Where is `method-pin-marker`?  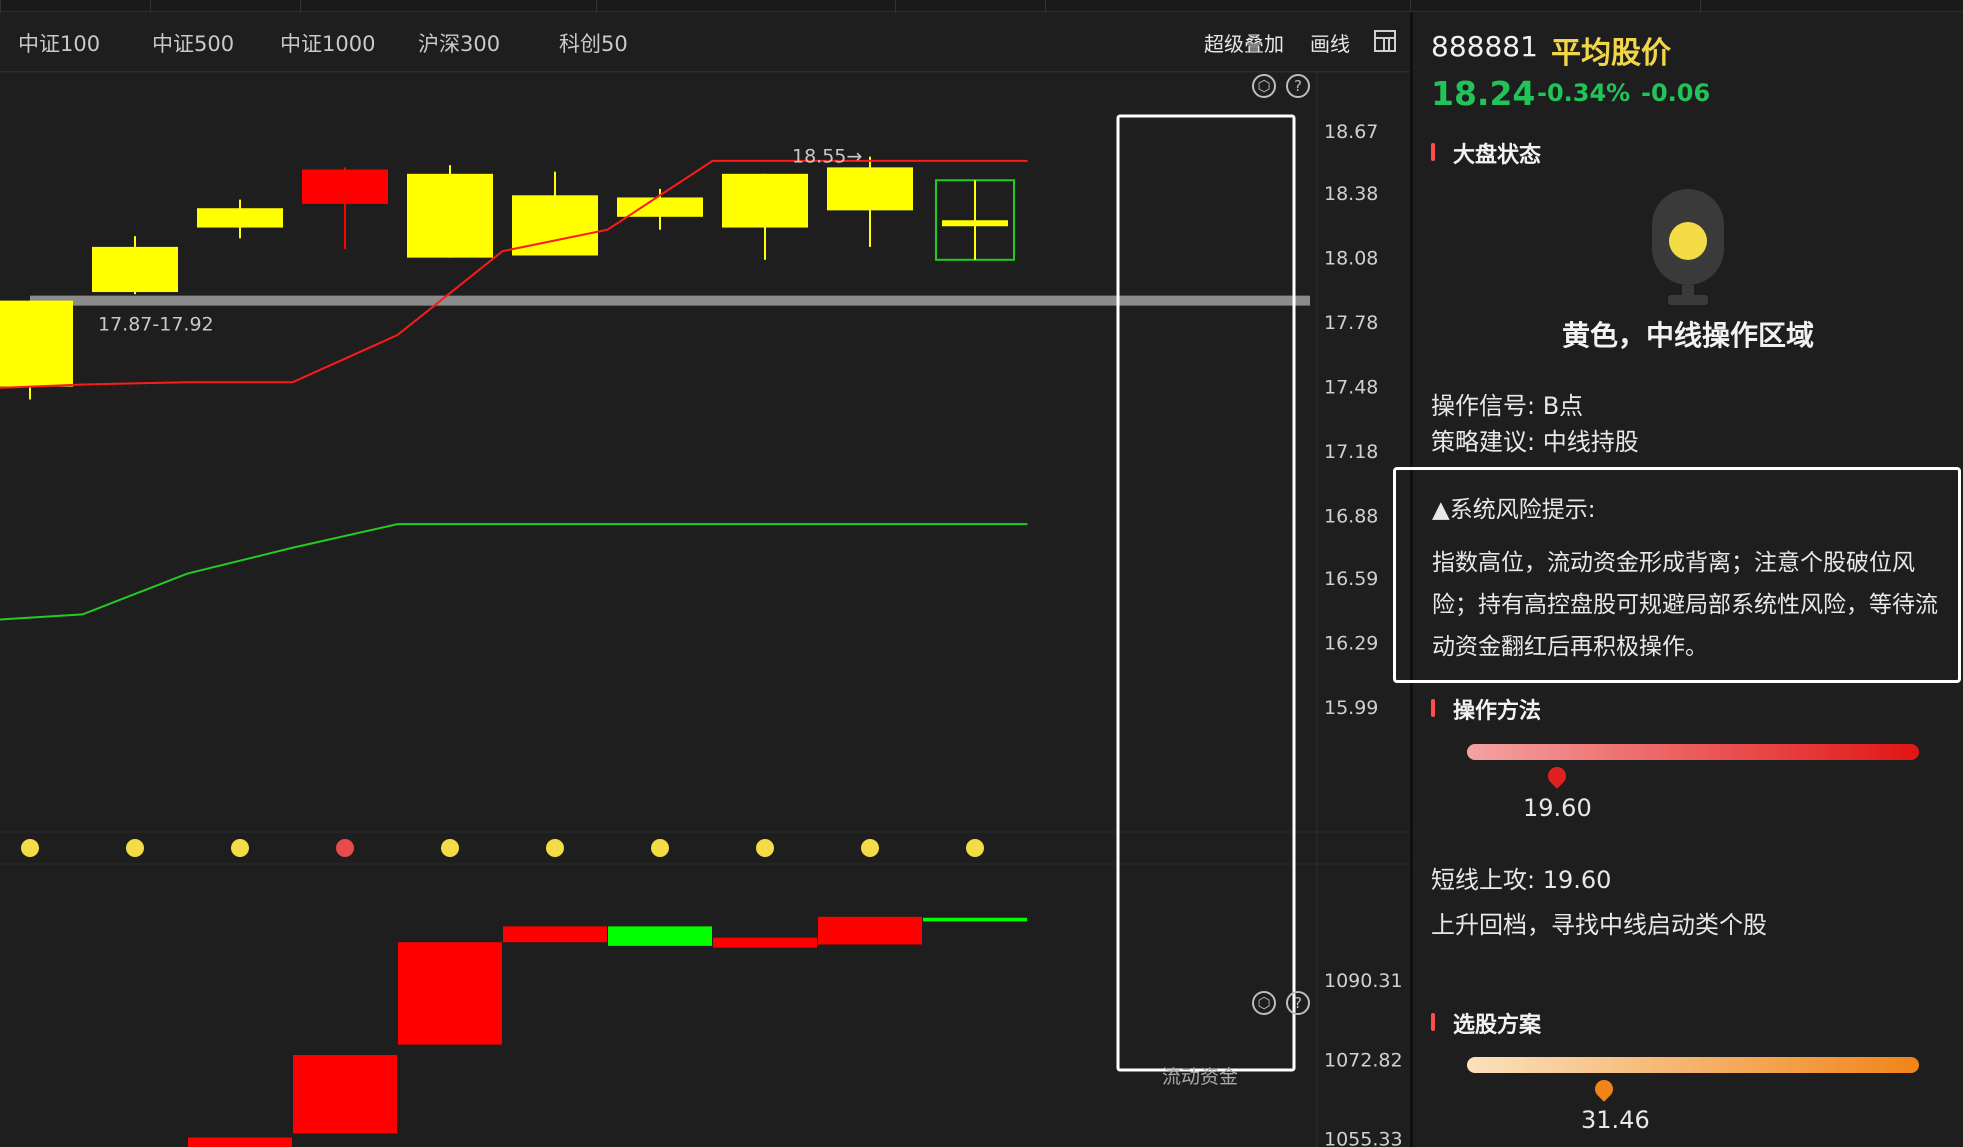 method-pin-marker is located at coordinates (1557, 776).